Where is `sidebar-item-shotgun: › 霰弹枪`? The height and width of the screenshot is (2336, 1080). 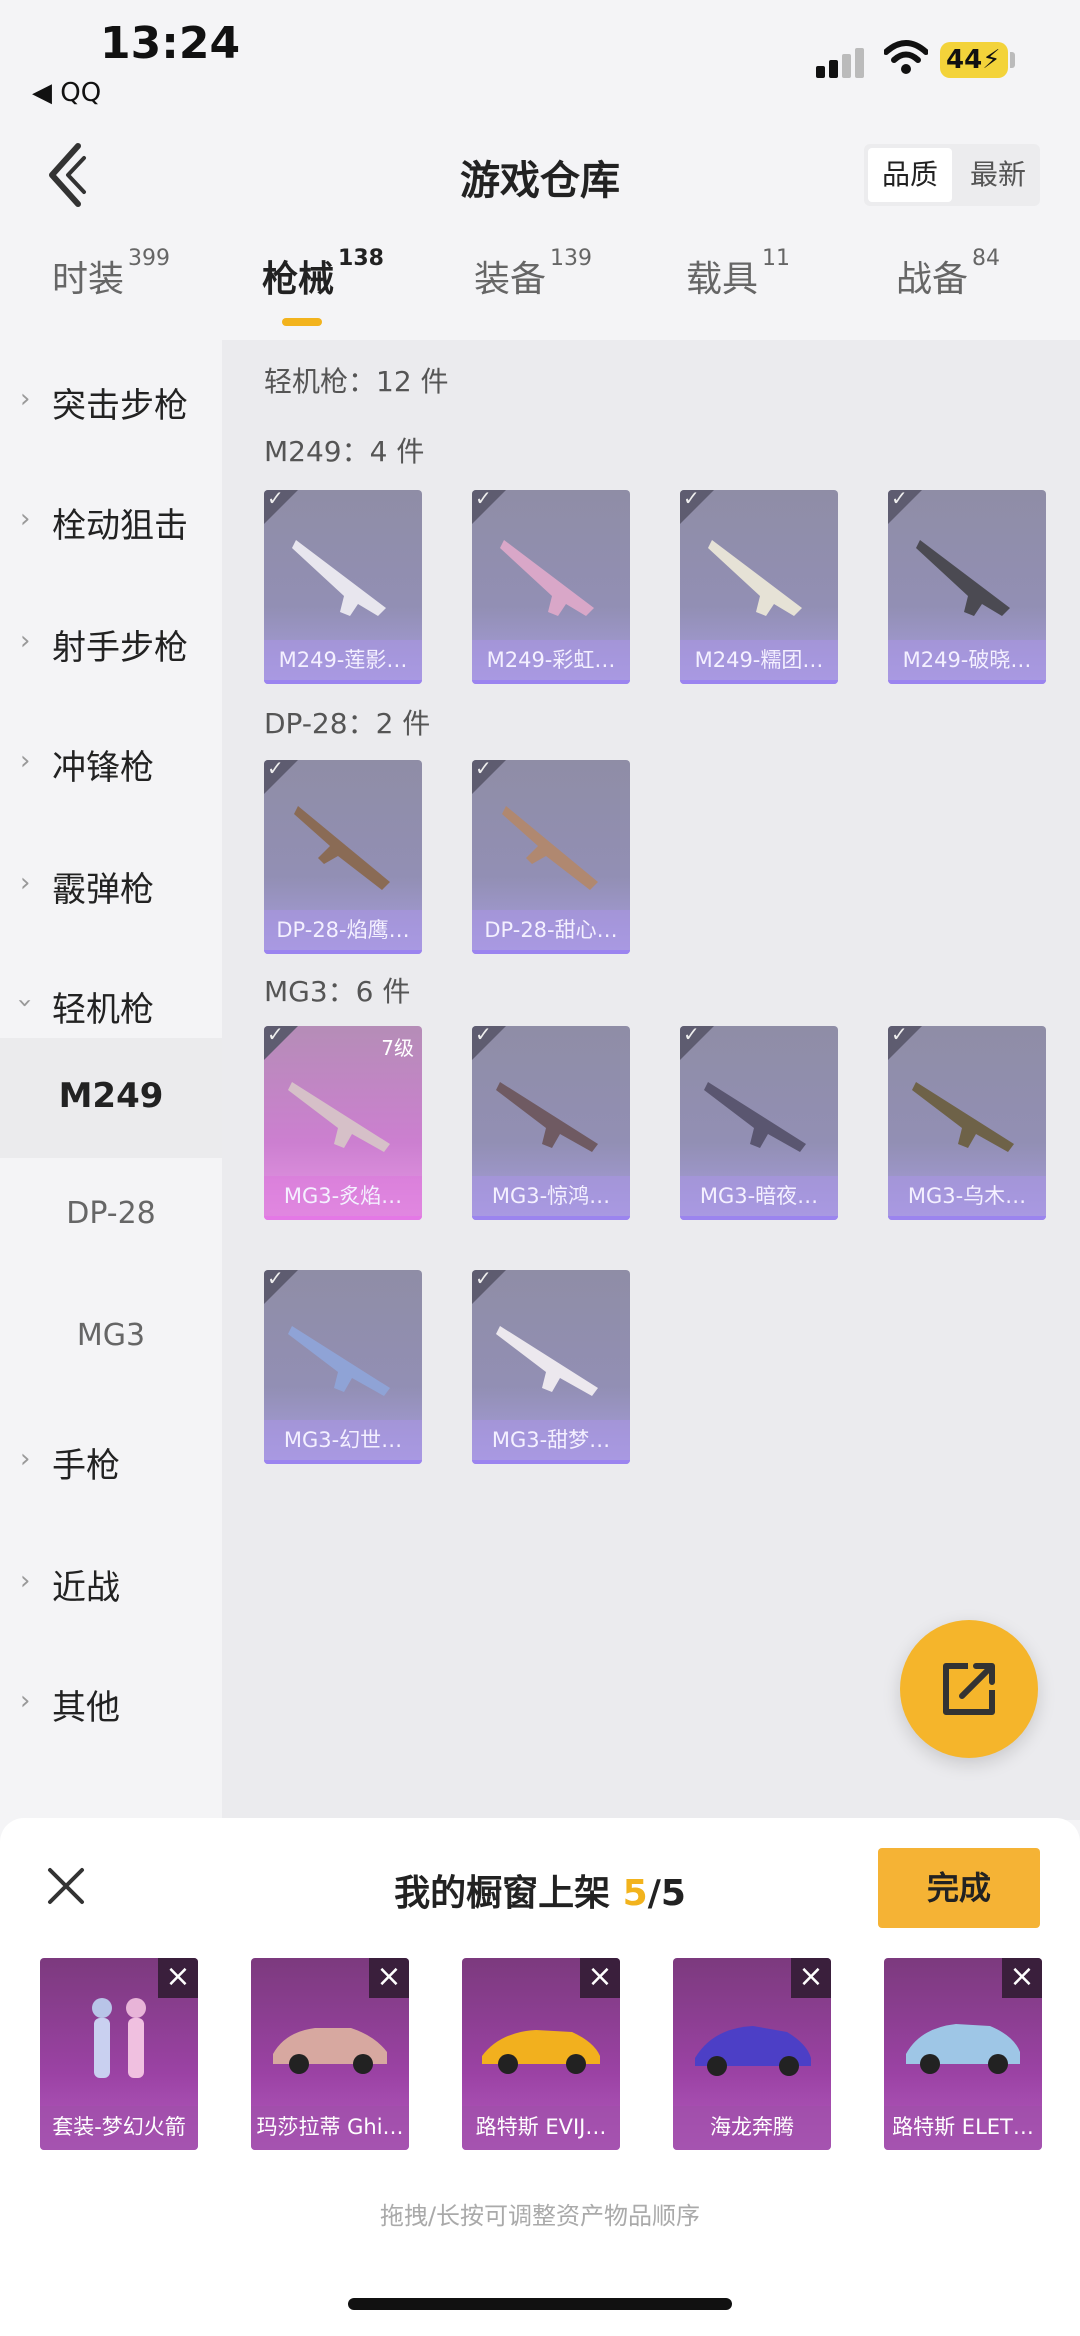 sidebar-item-shotgun: › 霰弹枪 is located at coordinates (111, 884).